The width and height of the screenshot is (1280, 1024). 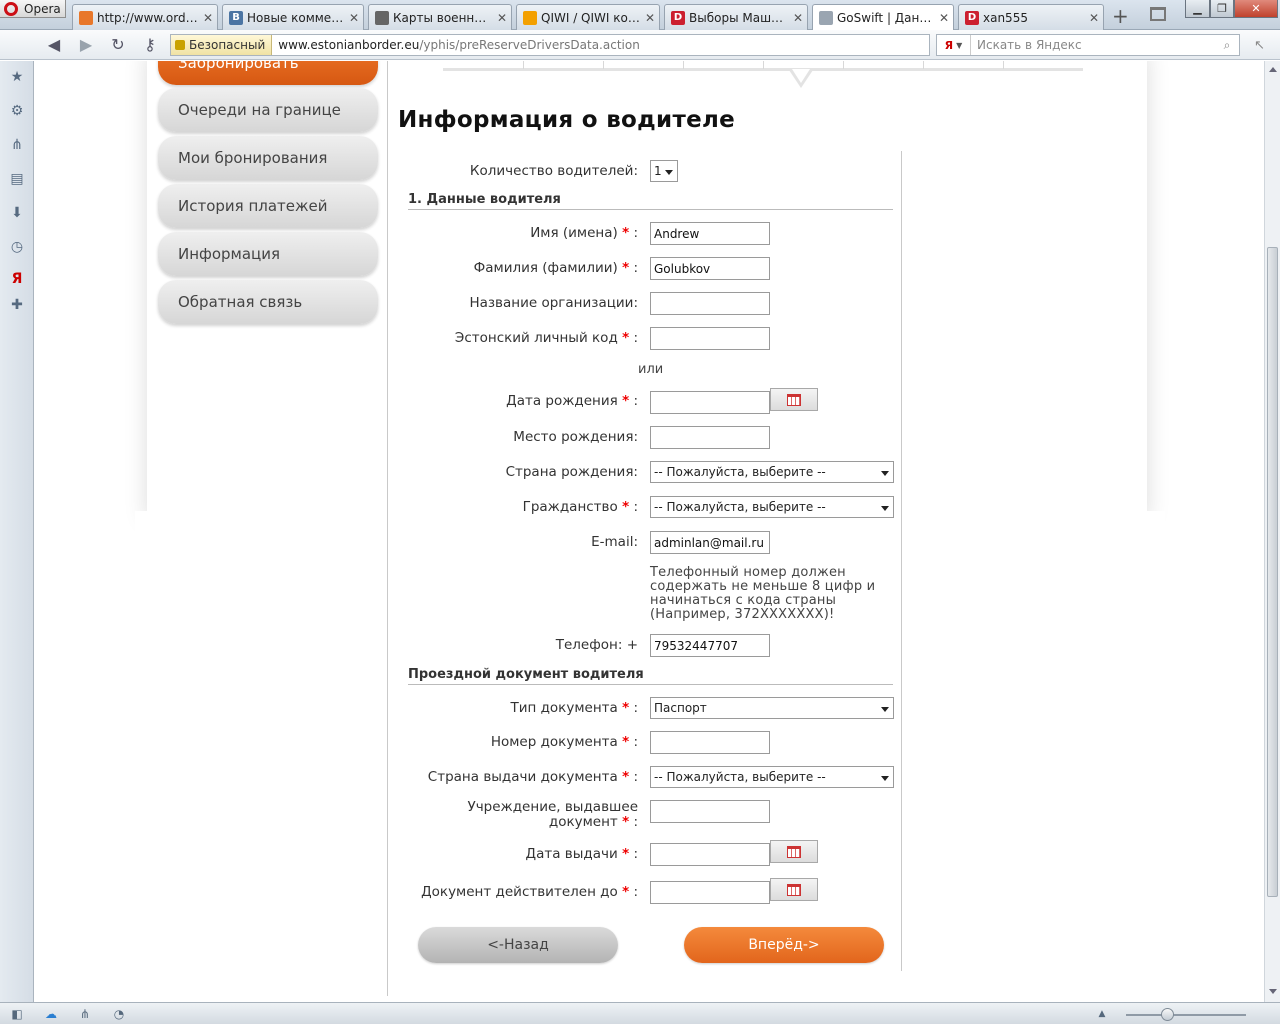 I want to click on nav-payment-history: История платежей, so click(x=268, y=206).